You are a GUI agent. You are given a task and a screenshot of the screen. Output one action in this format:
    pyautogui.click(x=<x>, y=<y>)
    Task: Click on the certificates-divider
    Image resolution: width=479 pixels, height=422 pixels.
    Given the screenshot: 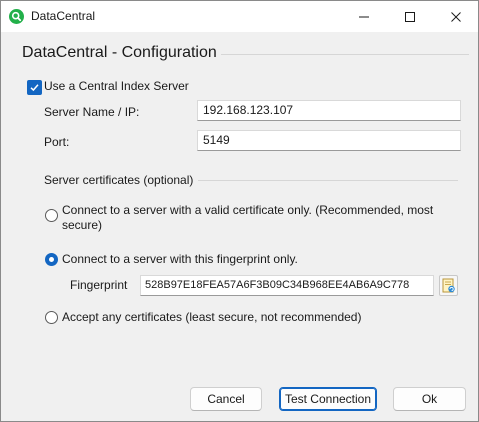 What is the action you would take?
    pyautogui.click(x=328, y=180)
    